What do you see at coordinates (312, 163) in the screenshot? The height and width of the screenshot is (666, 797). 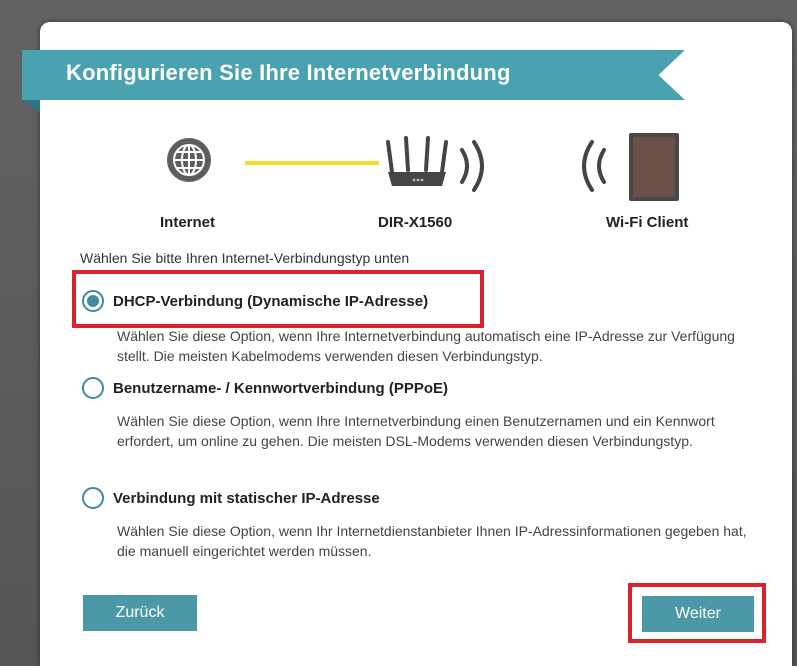 I see `internet-router-link` at bounding box center [312, 163].